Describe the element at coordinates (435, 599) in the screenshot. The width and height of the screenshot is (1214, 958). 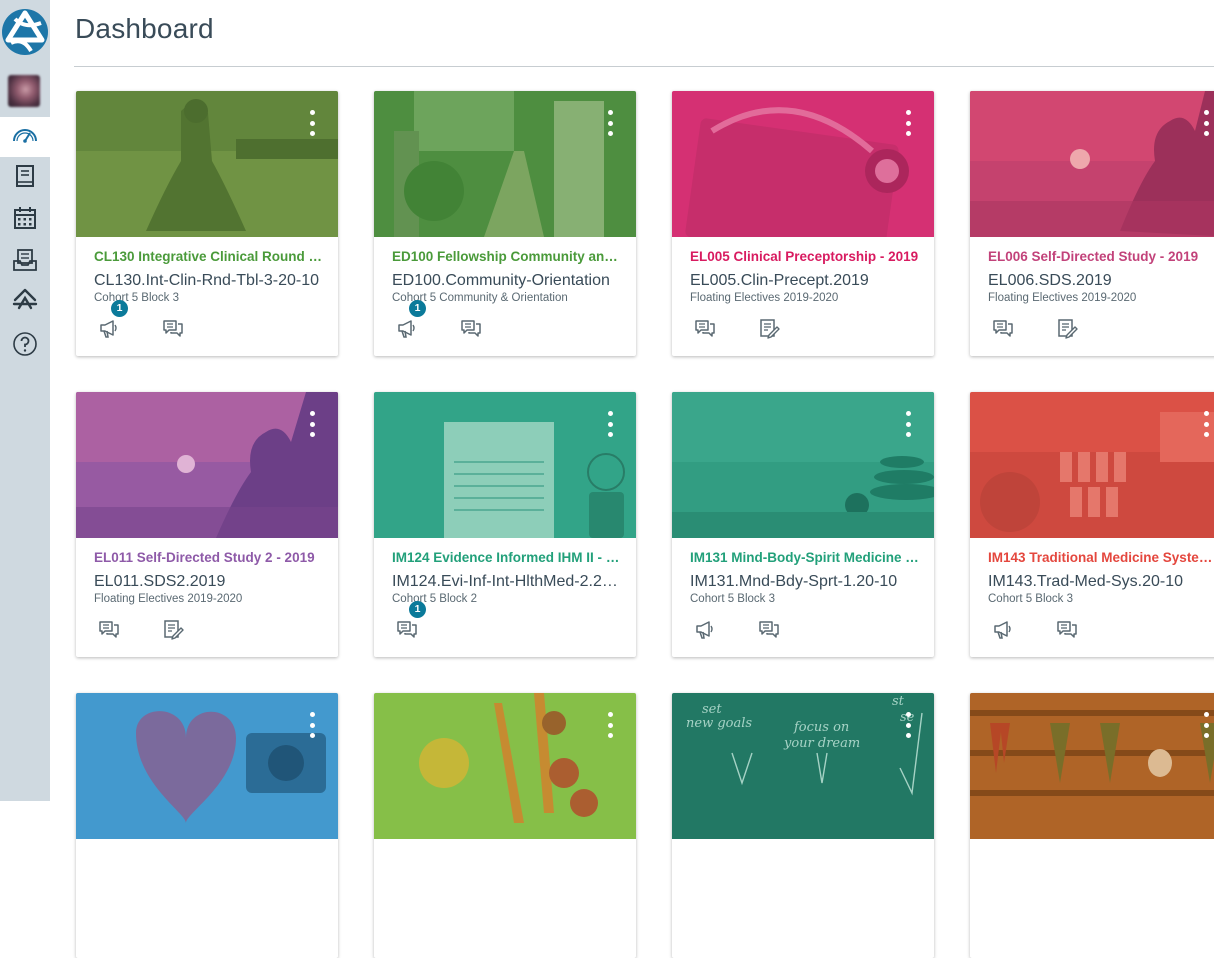
I see `course-term: Cohort 5 Block 2` at that location.